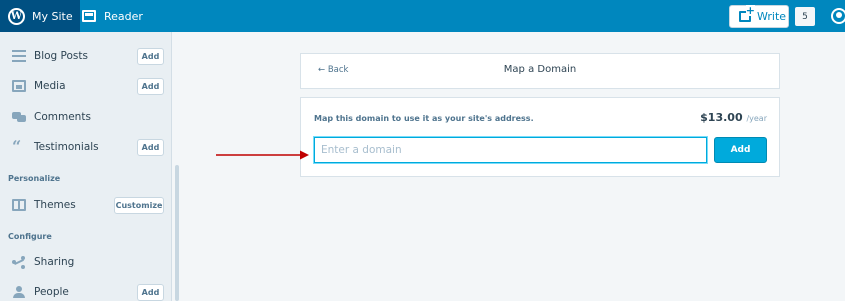 The width and height of the screenshot is (845, 301). I want to click on domain-price: $13.00 /year, so click(733, 117).